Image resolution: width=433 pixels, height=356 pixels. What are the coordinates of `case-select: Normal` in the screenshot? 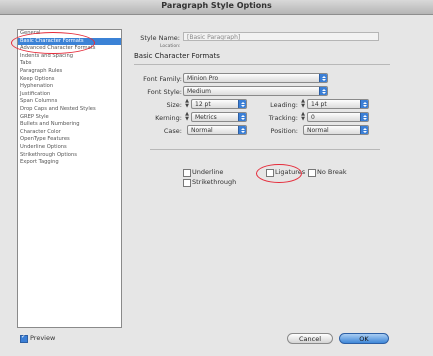 It's located at (217, 130).